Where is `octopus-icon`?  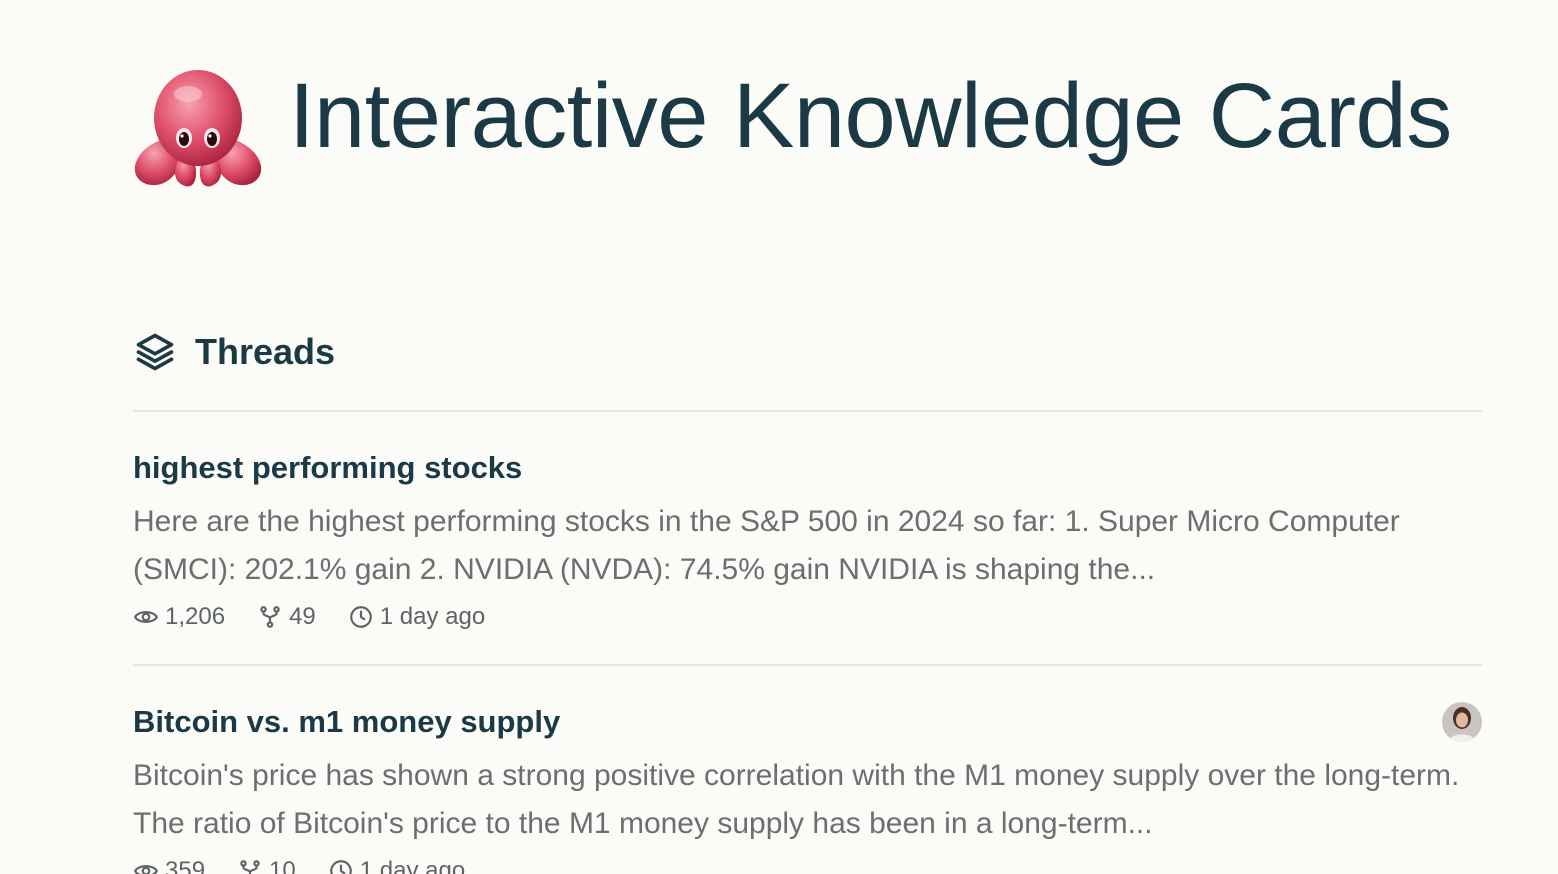
octopus-icon is located at coordinates (198, 128).